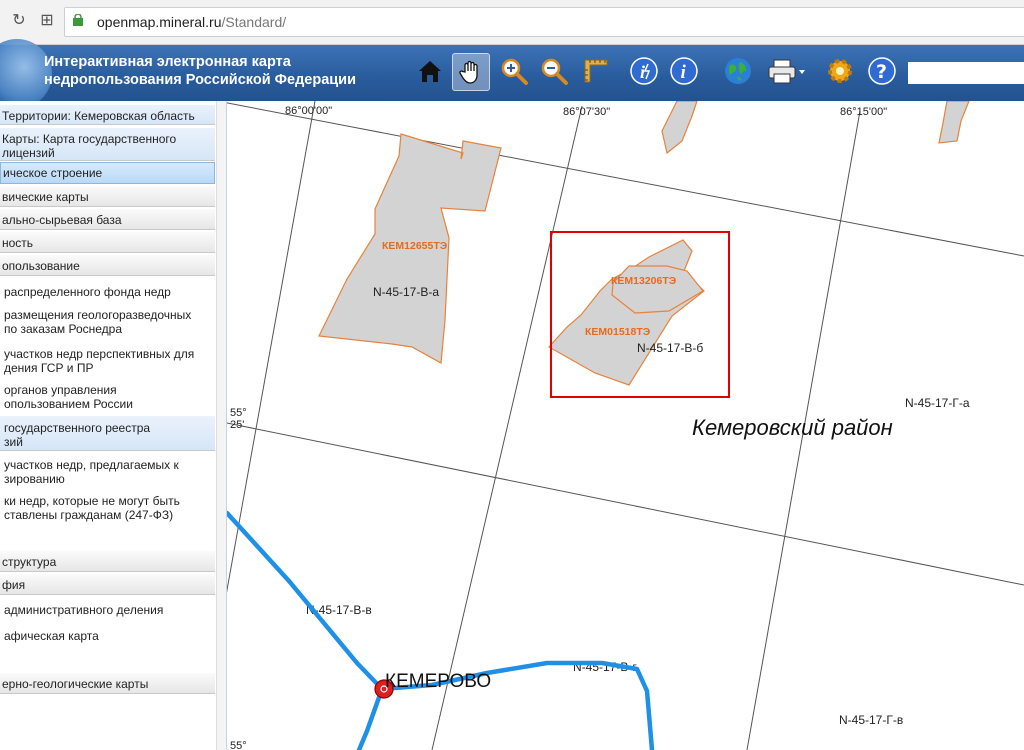 This screenshot has width=1024, height=750. I want to click on lat-label-55-bottom: 55°, so click(238, 745).